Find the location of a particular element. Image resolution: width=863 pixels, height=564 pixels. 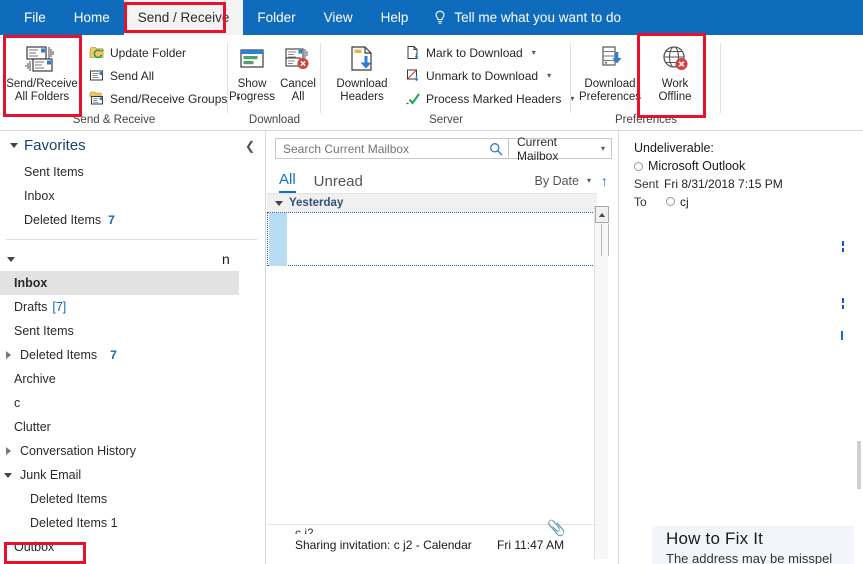

favorite-inbox: Inbox is located at coordinates (132, 196).